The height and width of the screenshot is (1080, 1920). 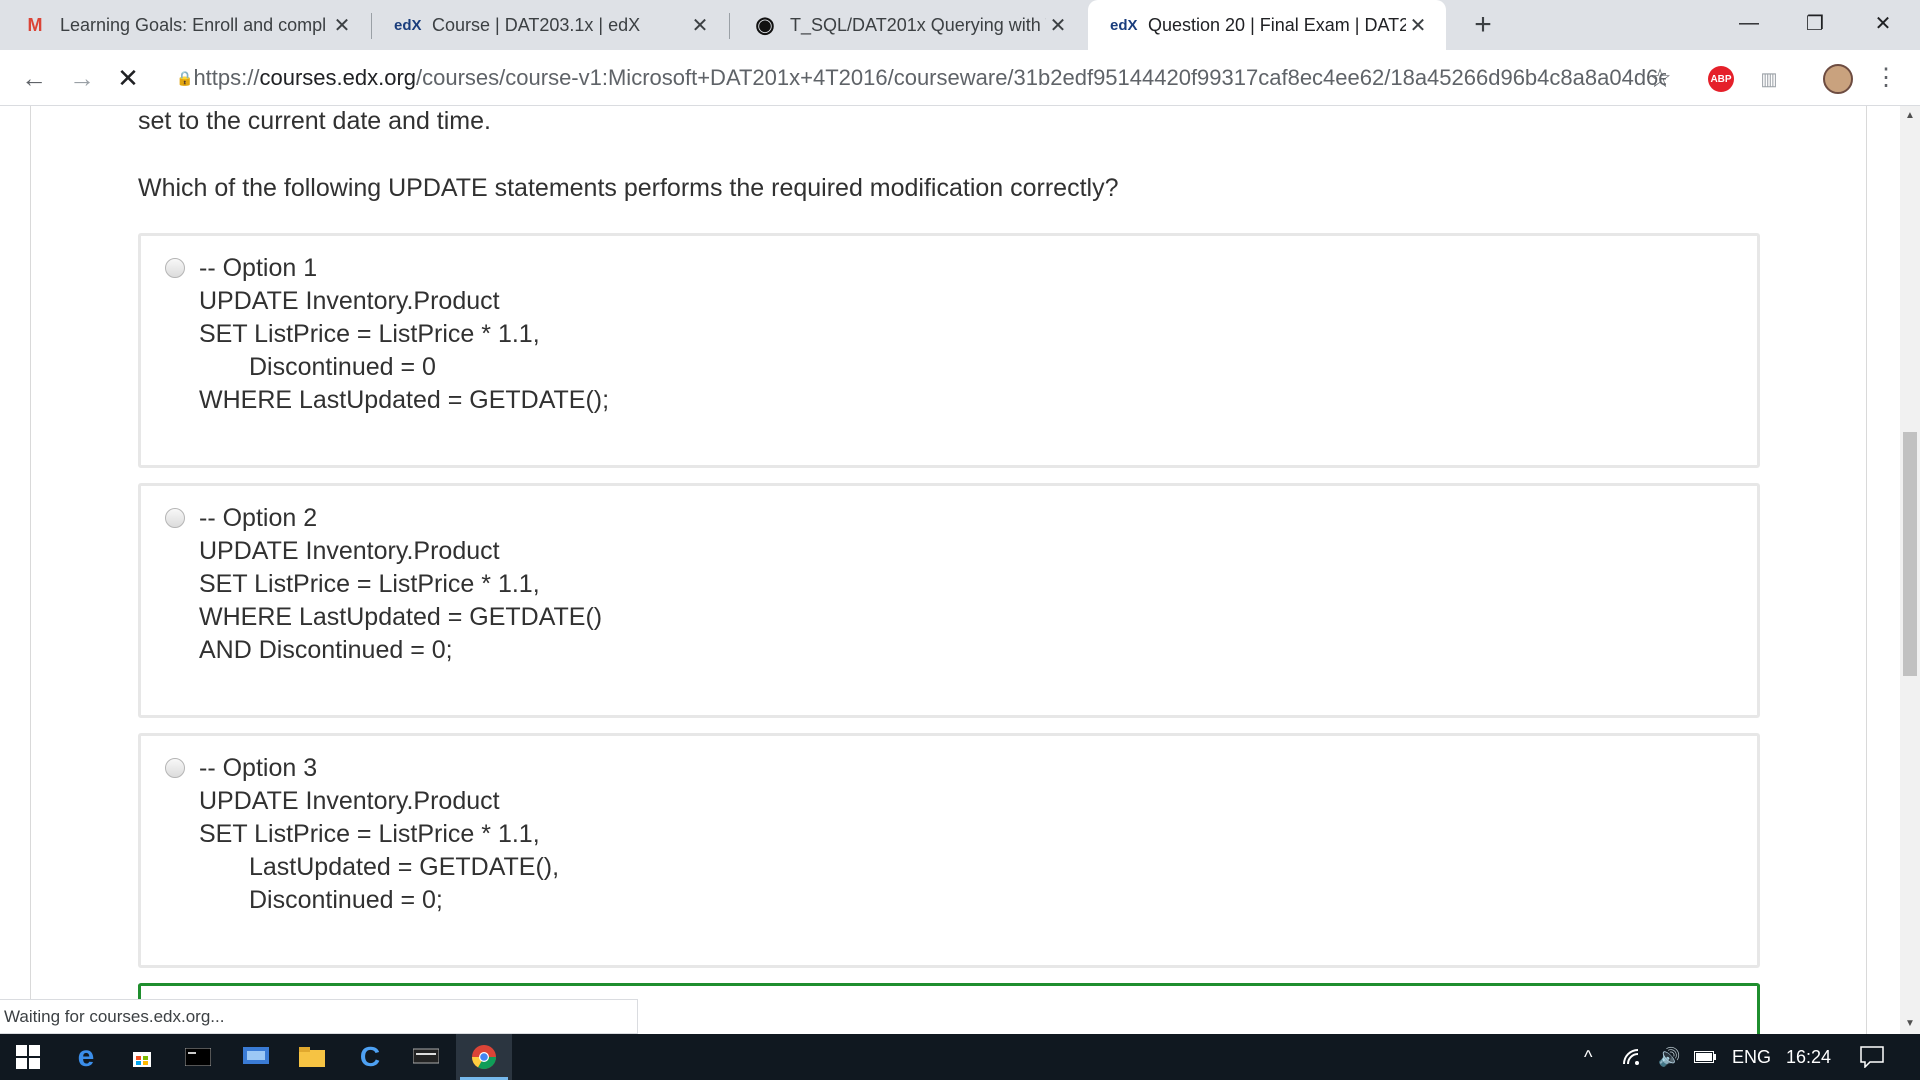 What do you see at coordinates (338, 77) in the screenshot?
I see `url-host: courses.edx.org` at bounding box center [338, 77].